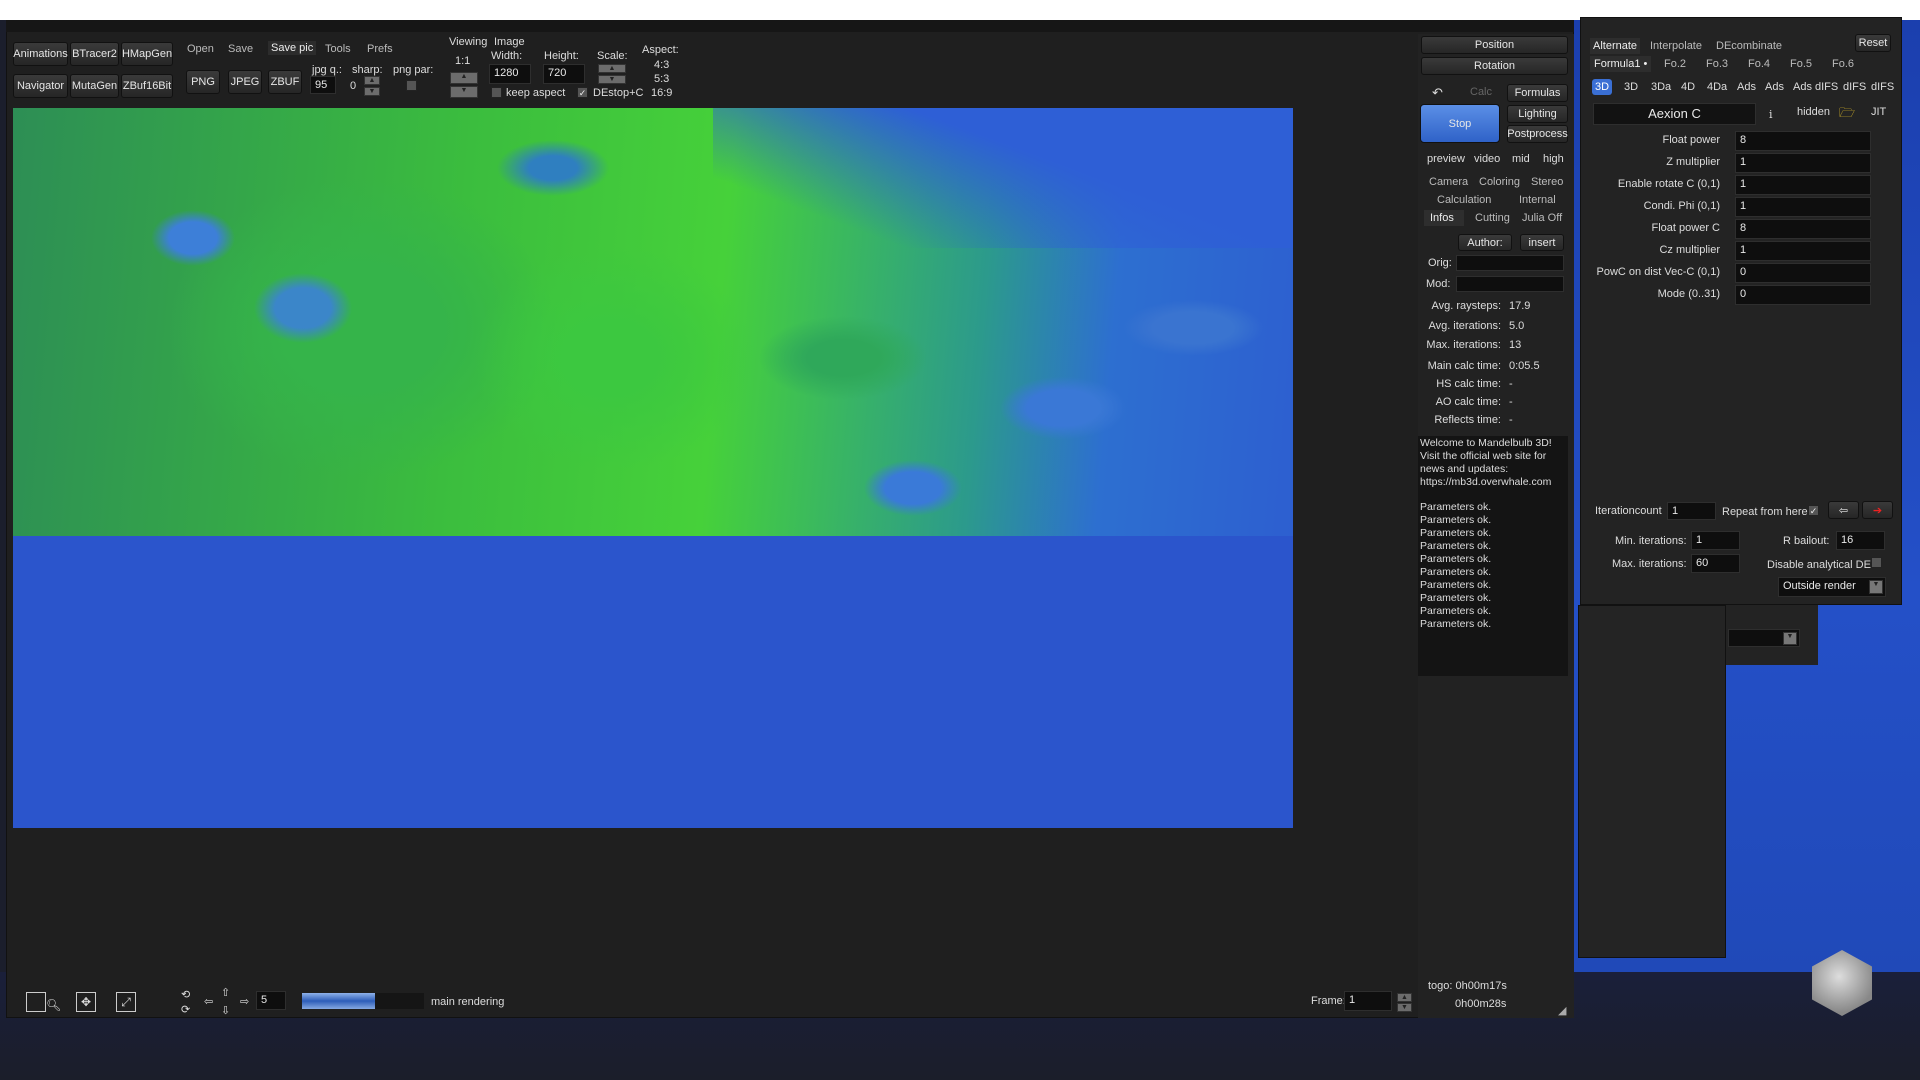  What do you see at coordinates (1878, 112) in the screenshot?
I see `jit-button: JIT` at bounding box center [1878, 112].